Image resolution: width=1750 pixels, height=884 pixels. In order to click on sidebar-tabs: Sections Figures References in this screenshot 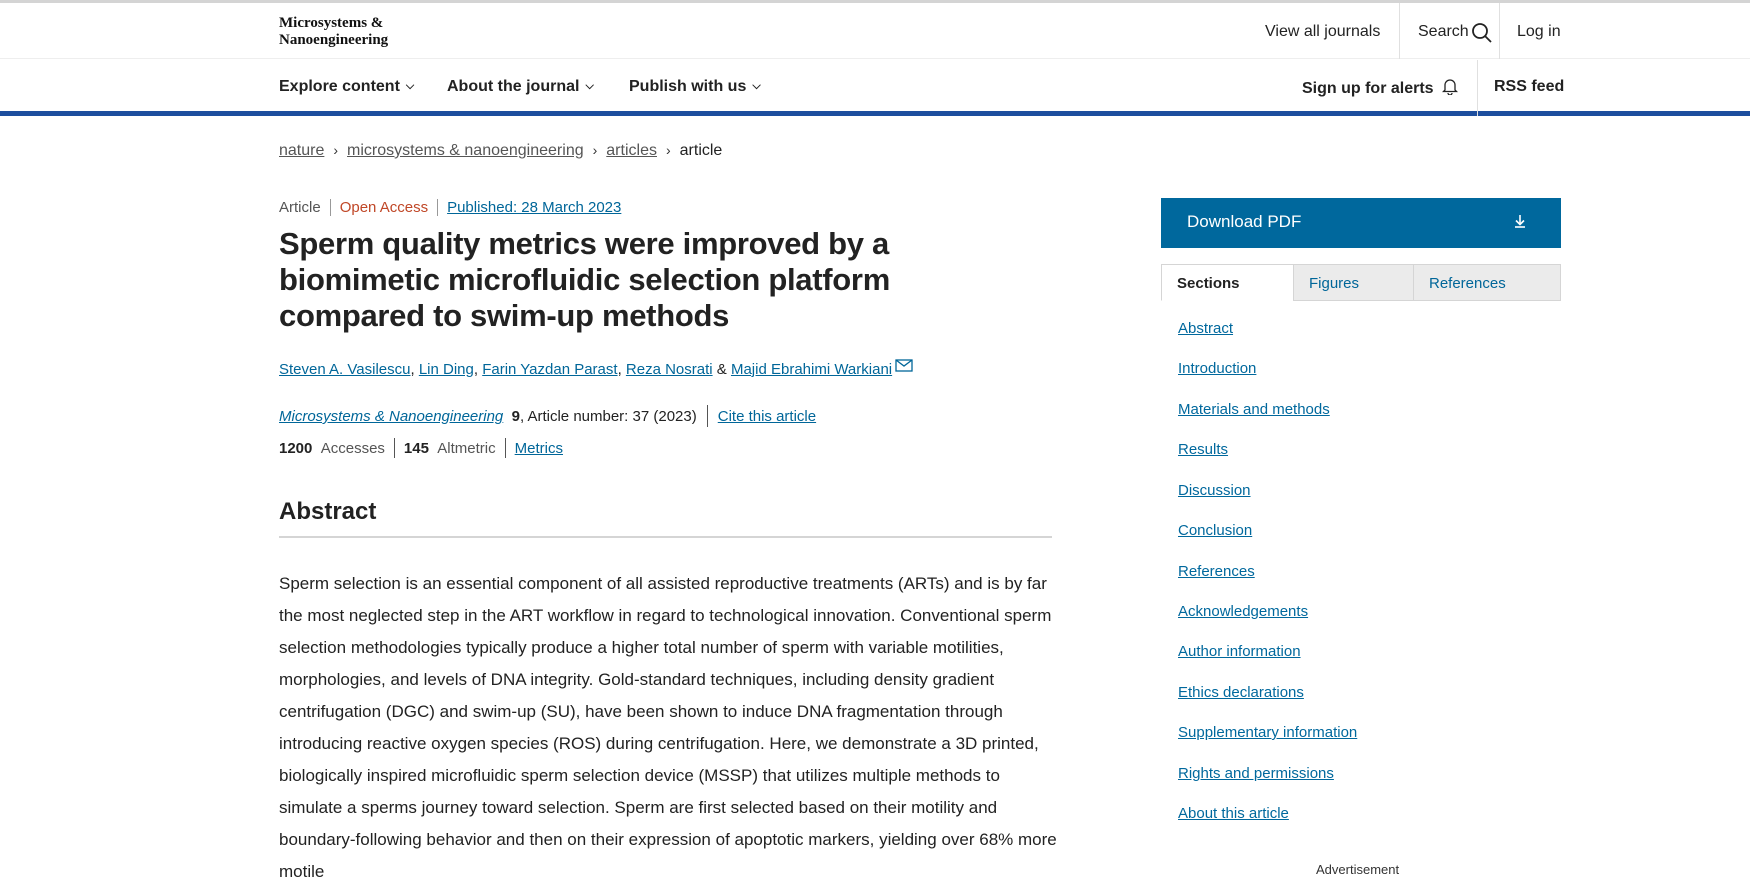, I will do `click(1361, 282)`.